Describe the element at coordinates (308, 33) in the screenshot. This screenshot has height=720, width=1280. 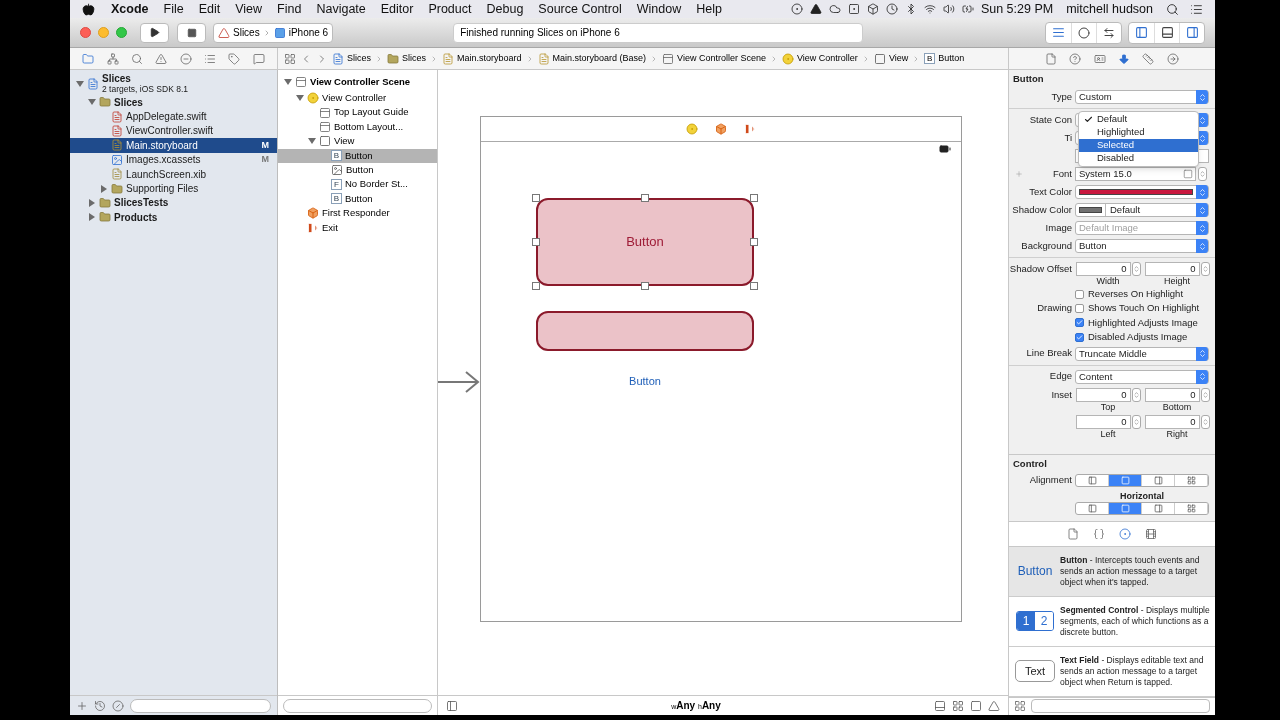
I see `device-name: iPhone 6` at that location.